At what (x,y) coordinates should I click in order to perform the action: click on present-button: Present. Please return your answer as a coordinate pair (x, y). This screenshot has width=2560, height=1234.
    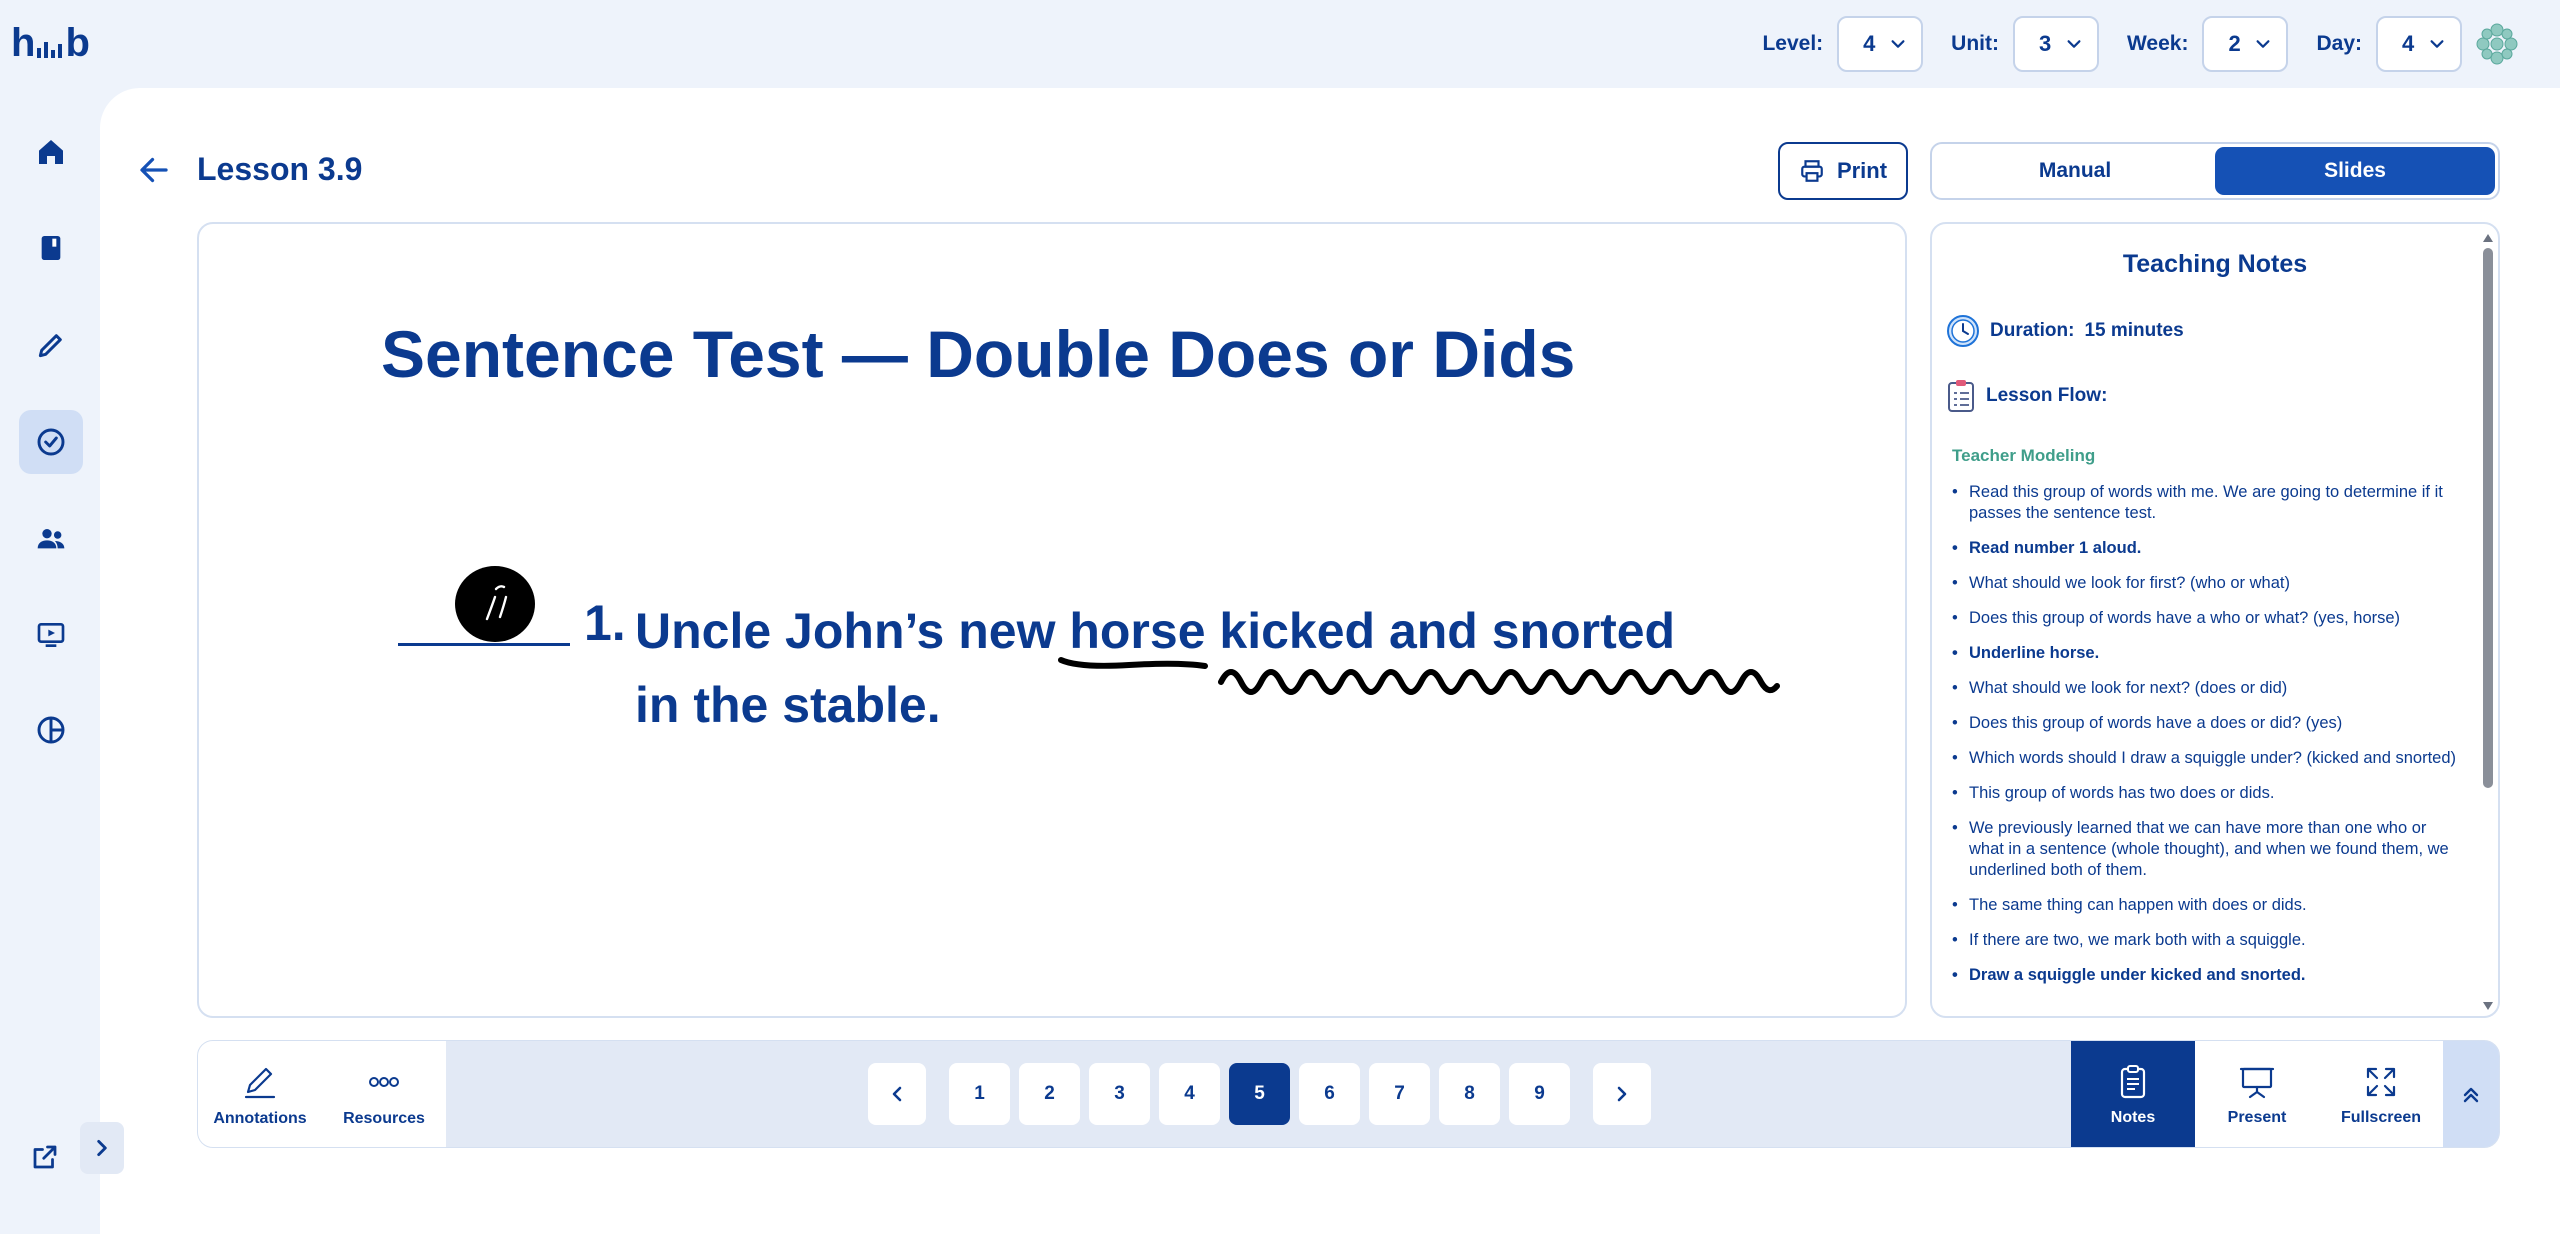
    Looking at the image, I should click on (2257, 1094).